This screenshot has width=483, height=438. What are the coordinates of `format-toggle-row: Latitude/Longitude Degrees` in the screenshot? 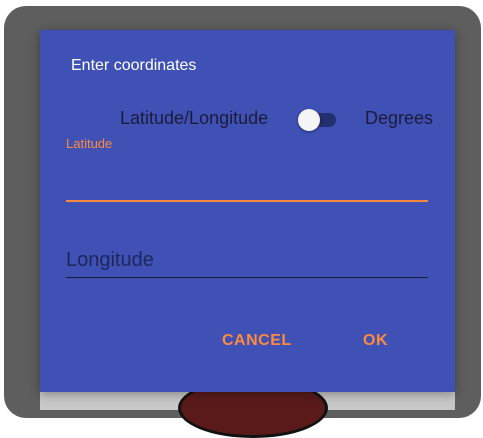 It's located at (280, 119).